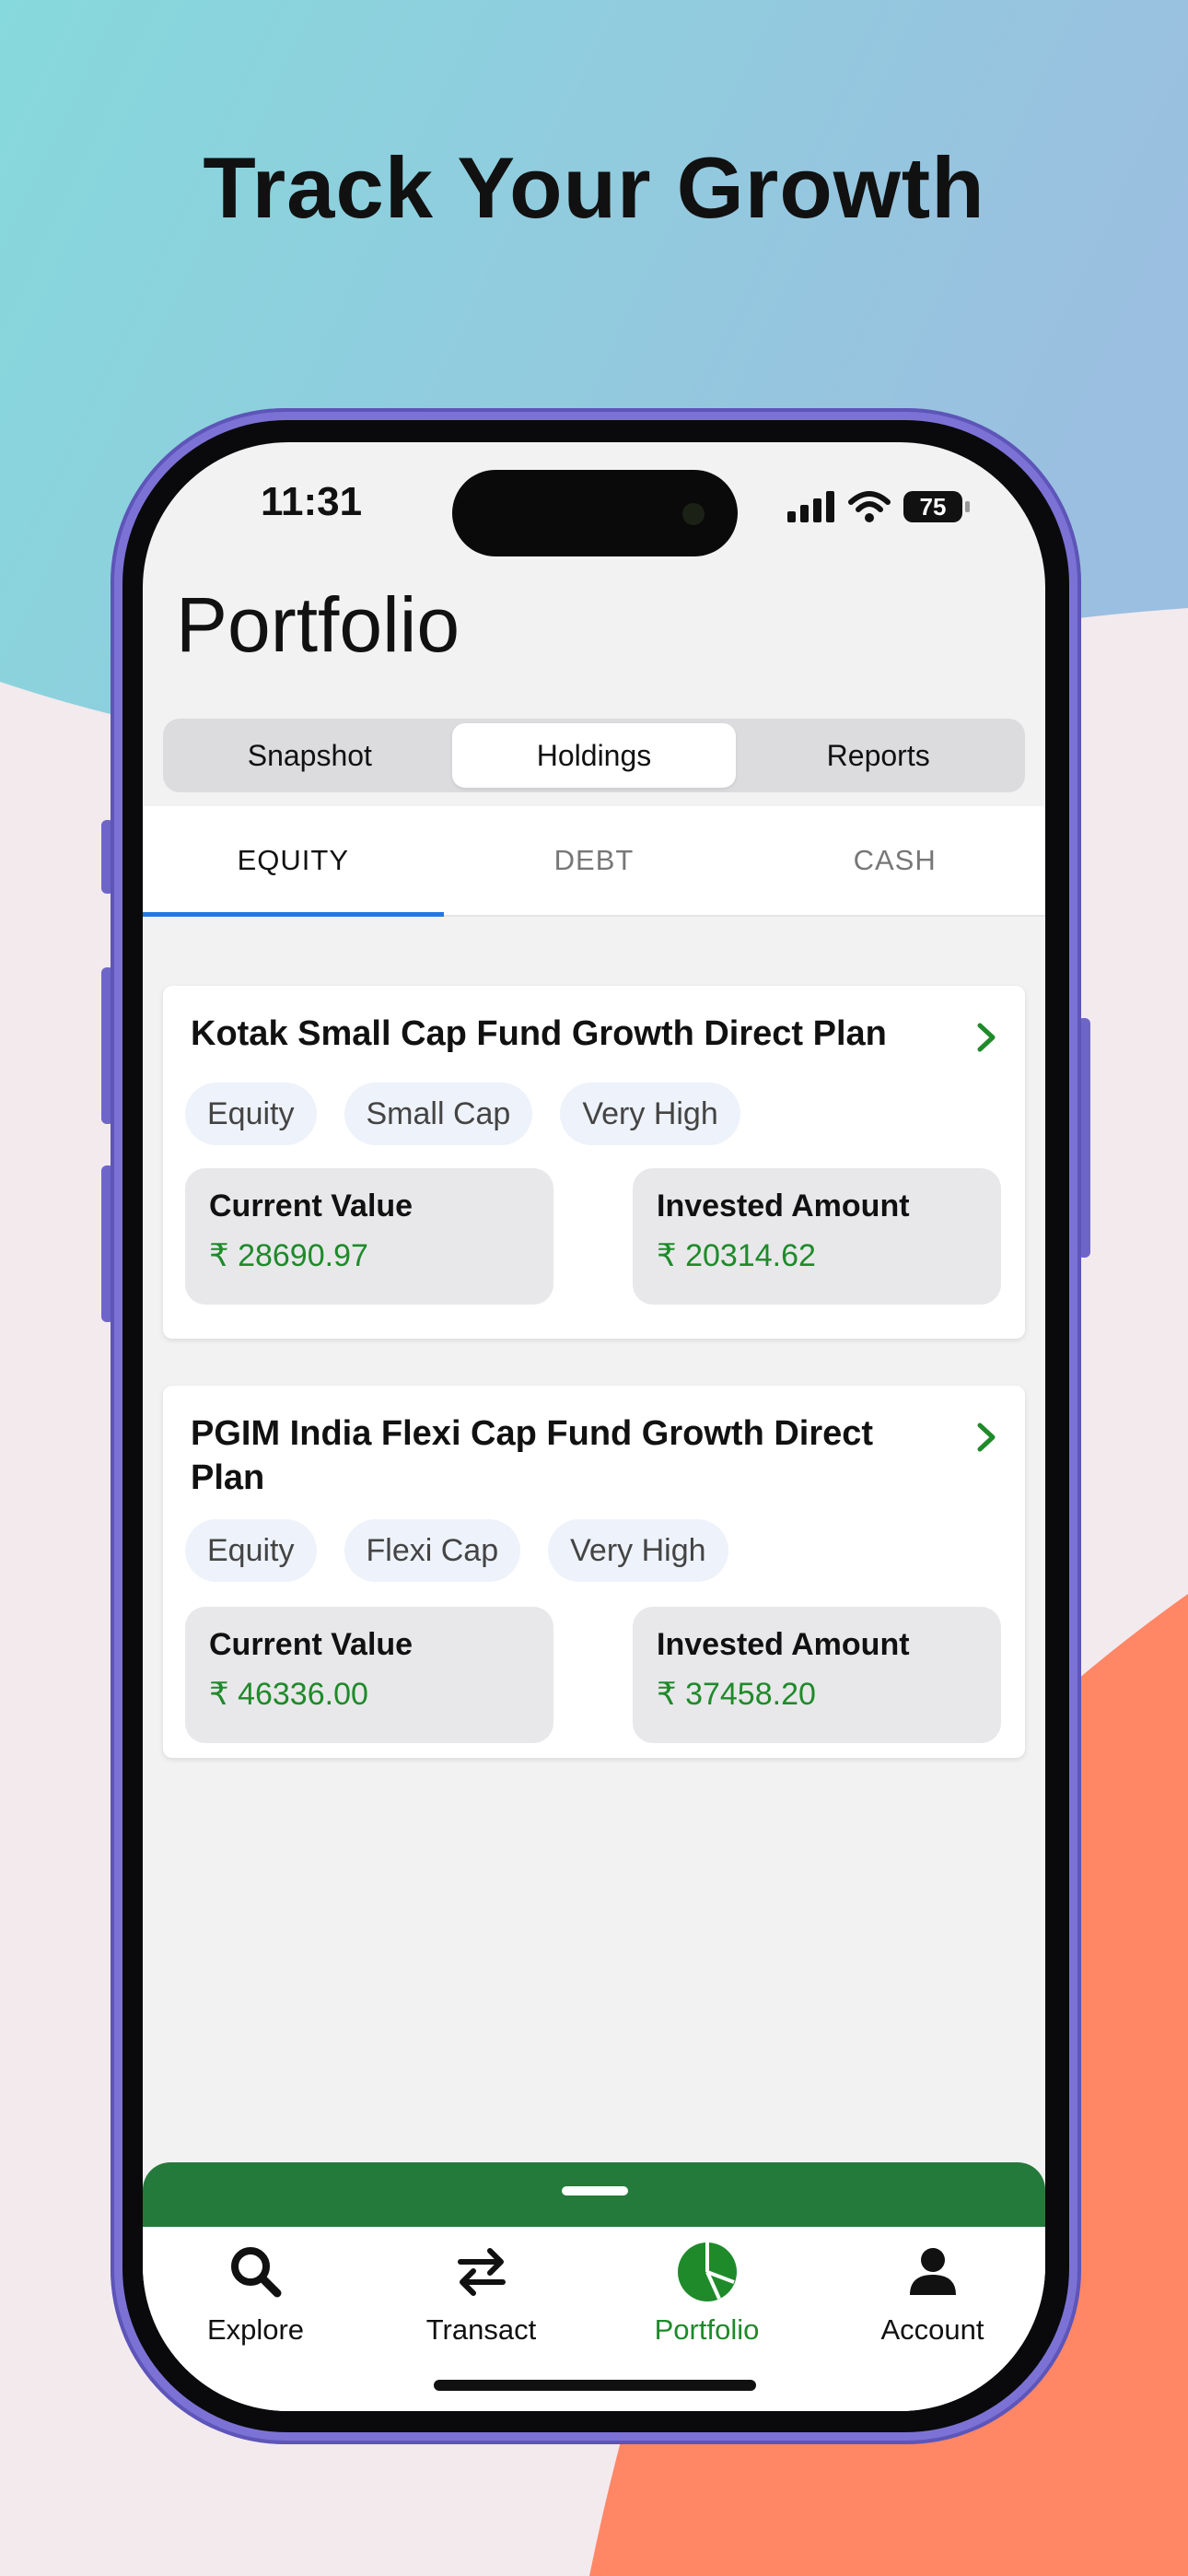  I want to click on asset-class-tabs: EQUITY DEBT CASH, so click(594, 861).